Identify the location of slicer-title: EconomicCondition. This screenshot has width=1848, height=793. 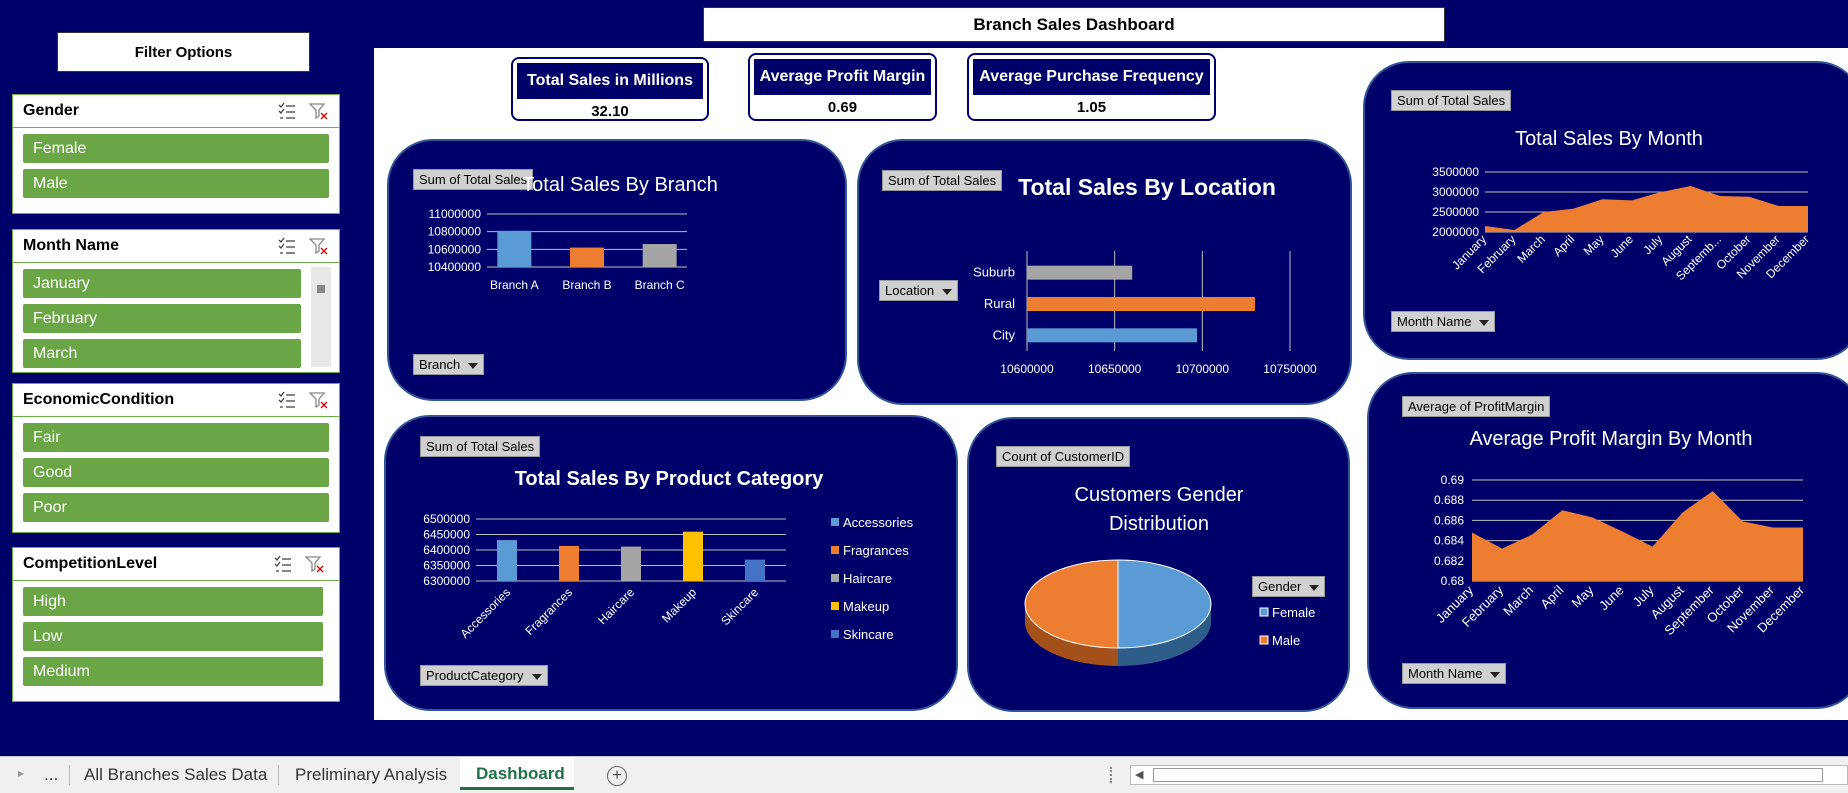
(99, 399).